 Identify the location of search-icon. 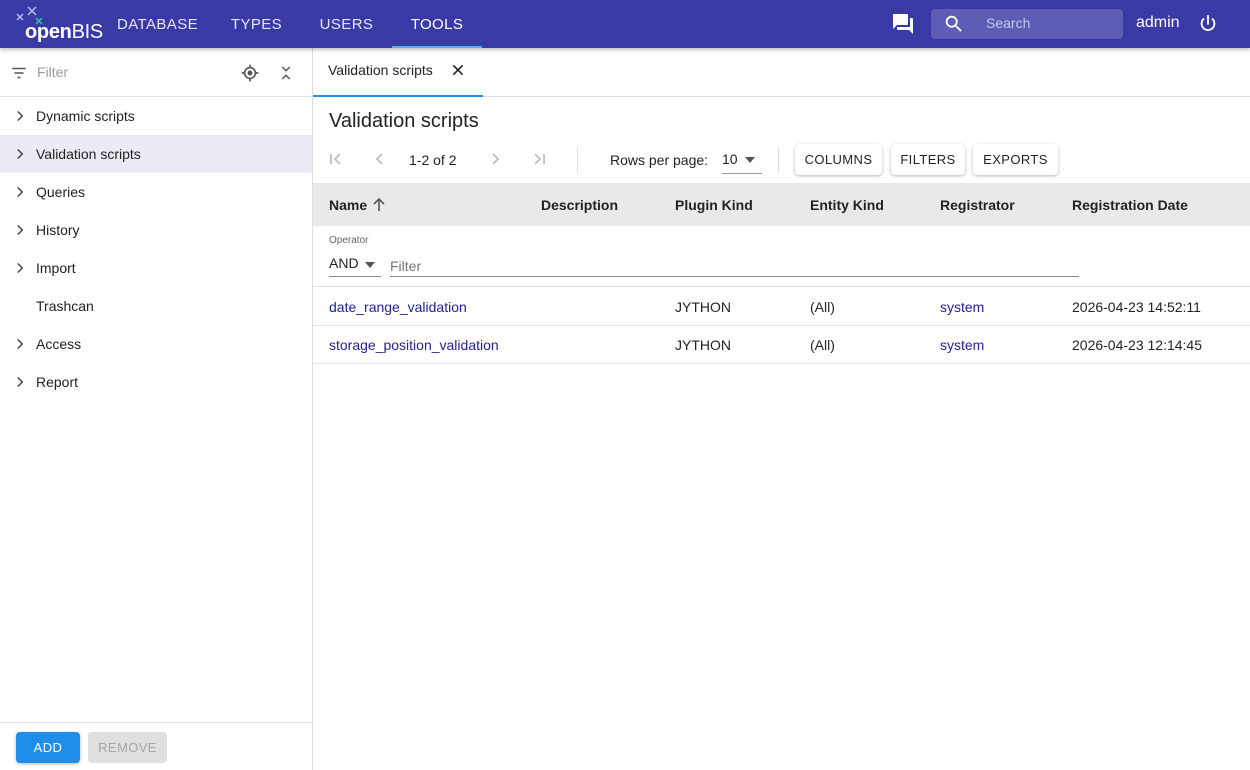
(954, 24).